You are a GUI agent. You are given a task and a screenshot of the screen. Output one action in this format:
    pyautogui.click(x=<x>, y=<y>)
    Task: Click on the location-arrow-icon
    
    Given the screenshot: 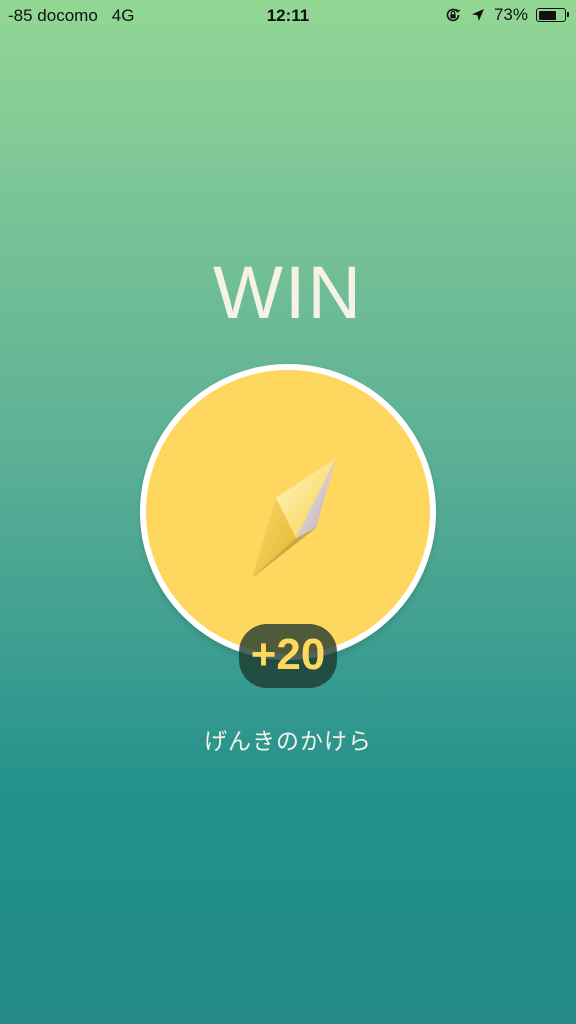 What is the action you would take?
    pyautogui.click(x=478, y=15)
    